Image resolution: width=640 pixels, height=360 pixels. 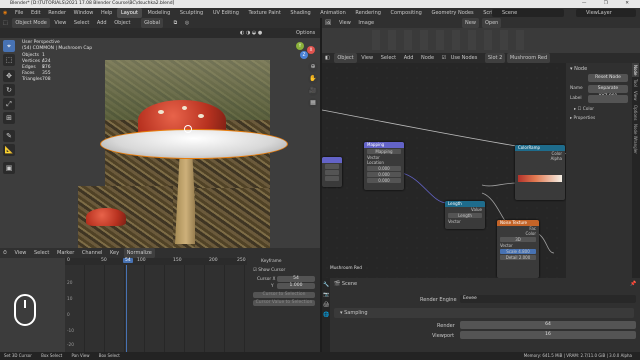 What do you see at coordinates (304, 55) in the screenshot?
I see `gizmo-z-icon: Z` at bounding box center [304, 55].